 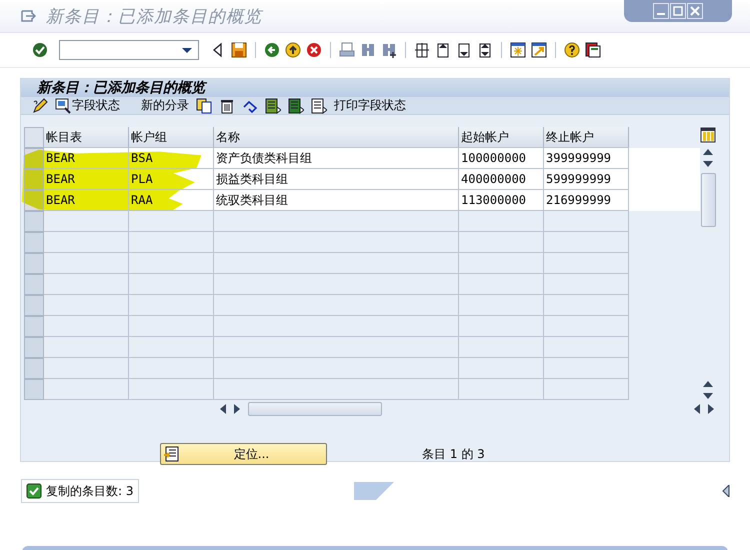 I want to click on select-all-icon, so click(x=273, y=106).